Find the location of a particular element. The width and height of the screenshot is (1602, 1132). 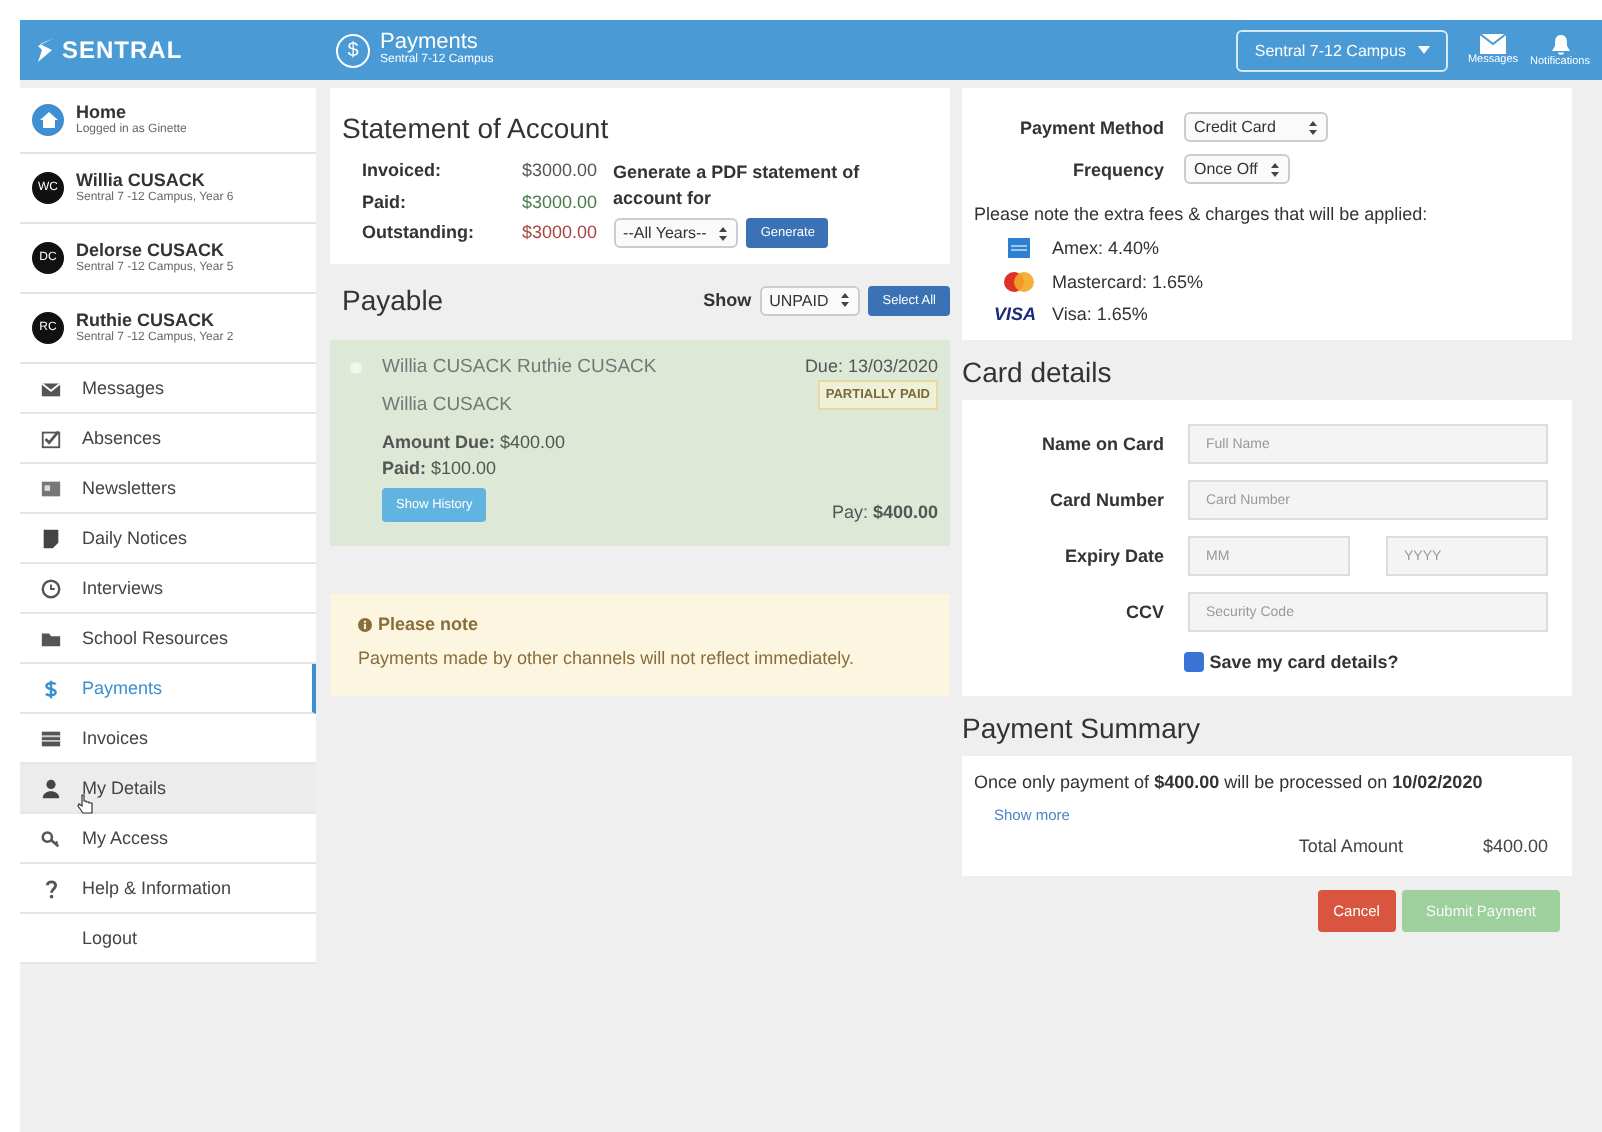

year-select: --All Years-- is located at coordinates (676, 233).